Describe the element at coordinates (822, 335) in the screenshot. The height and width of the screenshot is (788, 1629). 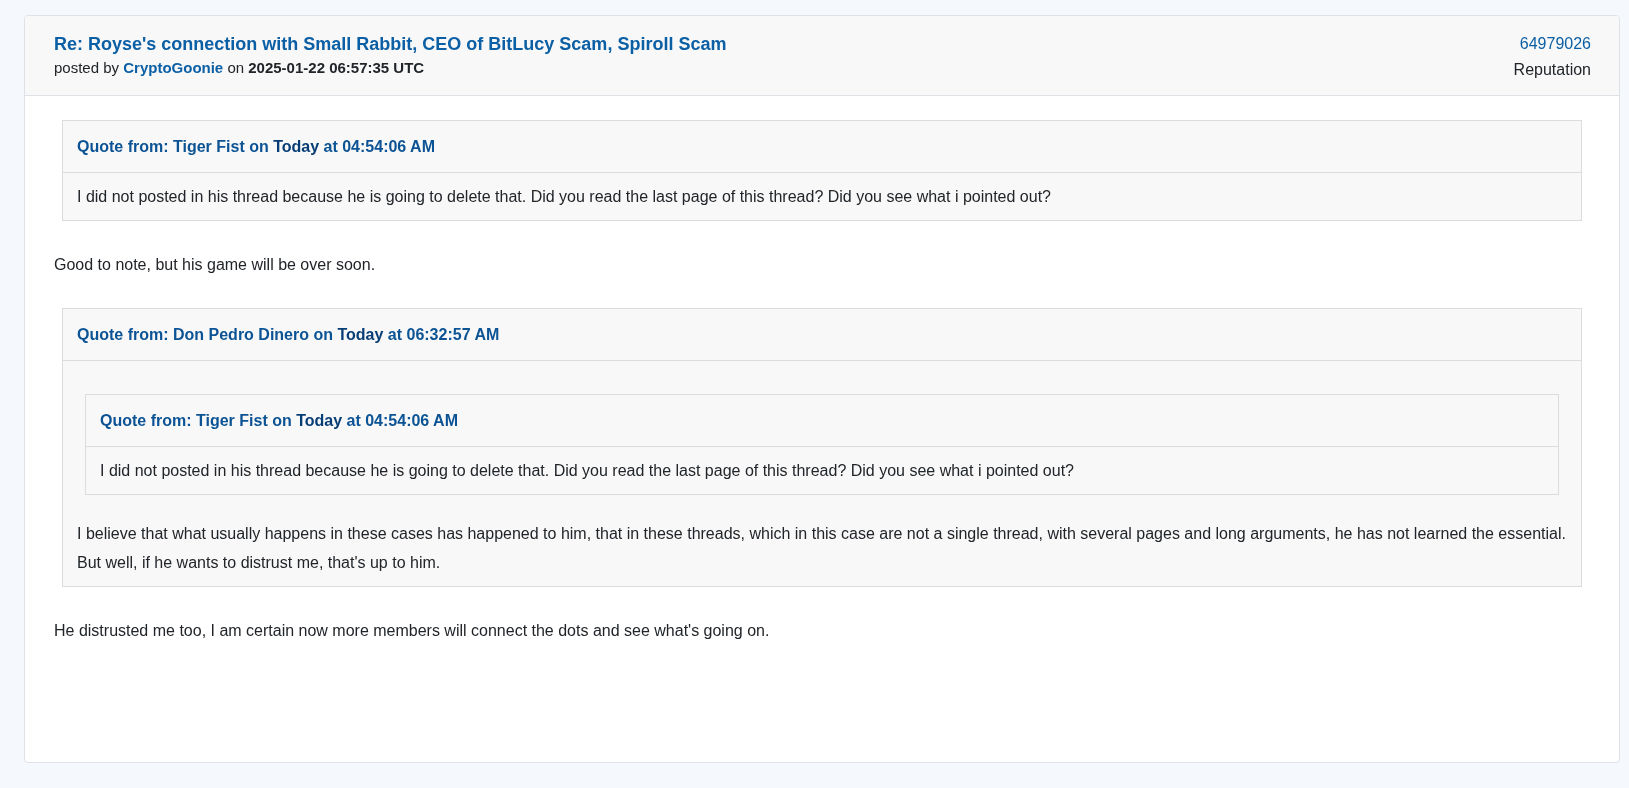
I see `quote-header-link: Quote from: Don Pedro Dinero on Today at 06:32:57 AM` at that location.